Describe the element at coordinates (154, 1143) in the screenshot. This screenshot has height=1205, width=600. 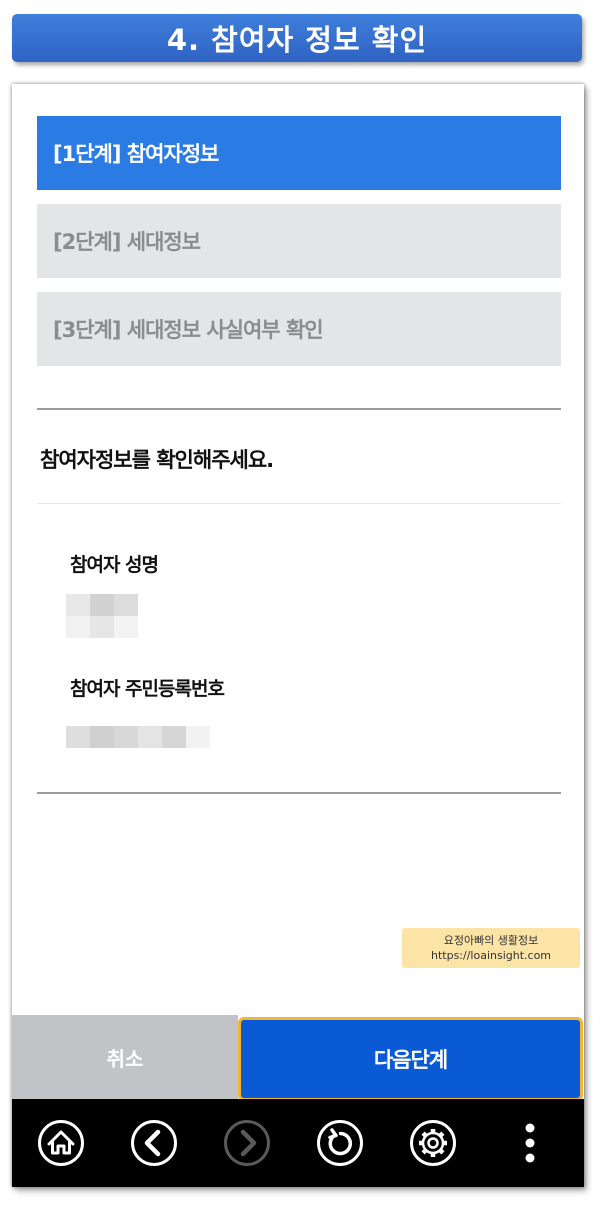
I see `back-icon` at that location.